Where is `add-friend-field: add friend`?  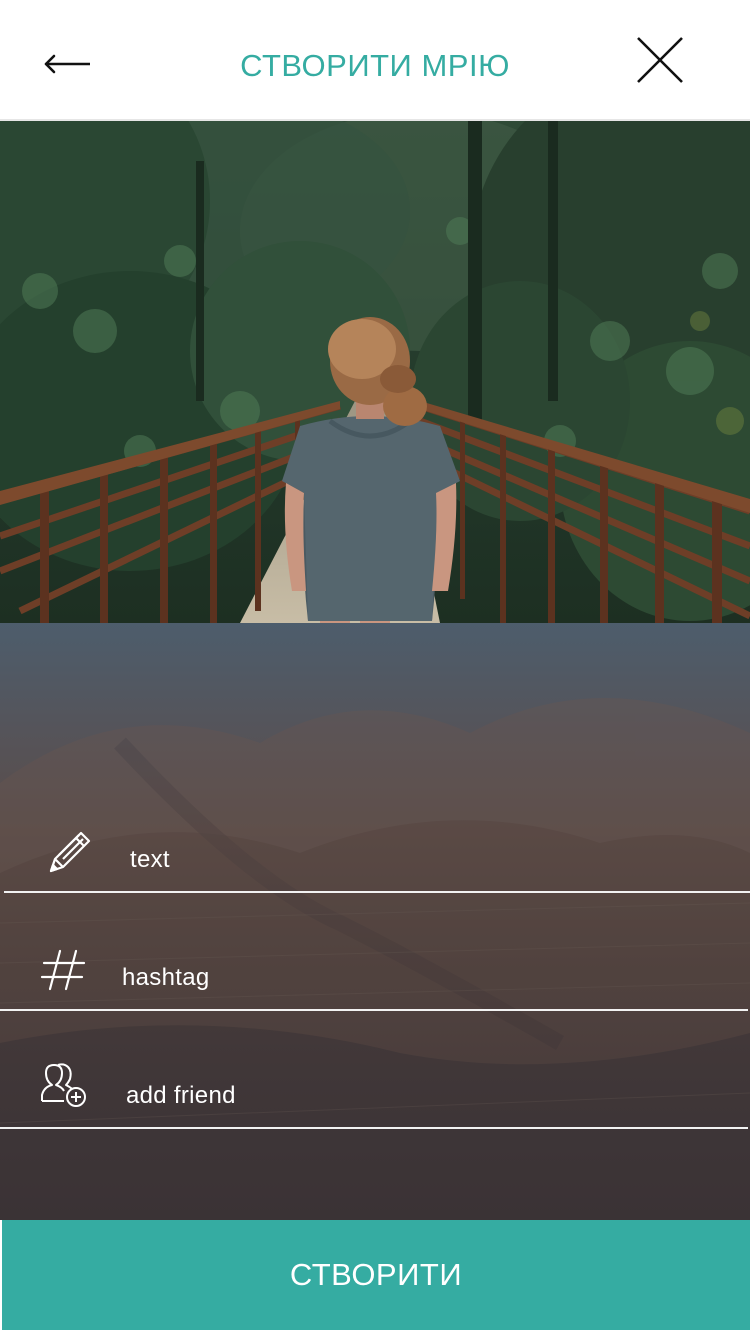 add-friend-field: add friend is located at coordinates (375, 1070).